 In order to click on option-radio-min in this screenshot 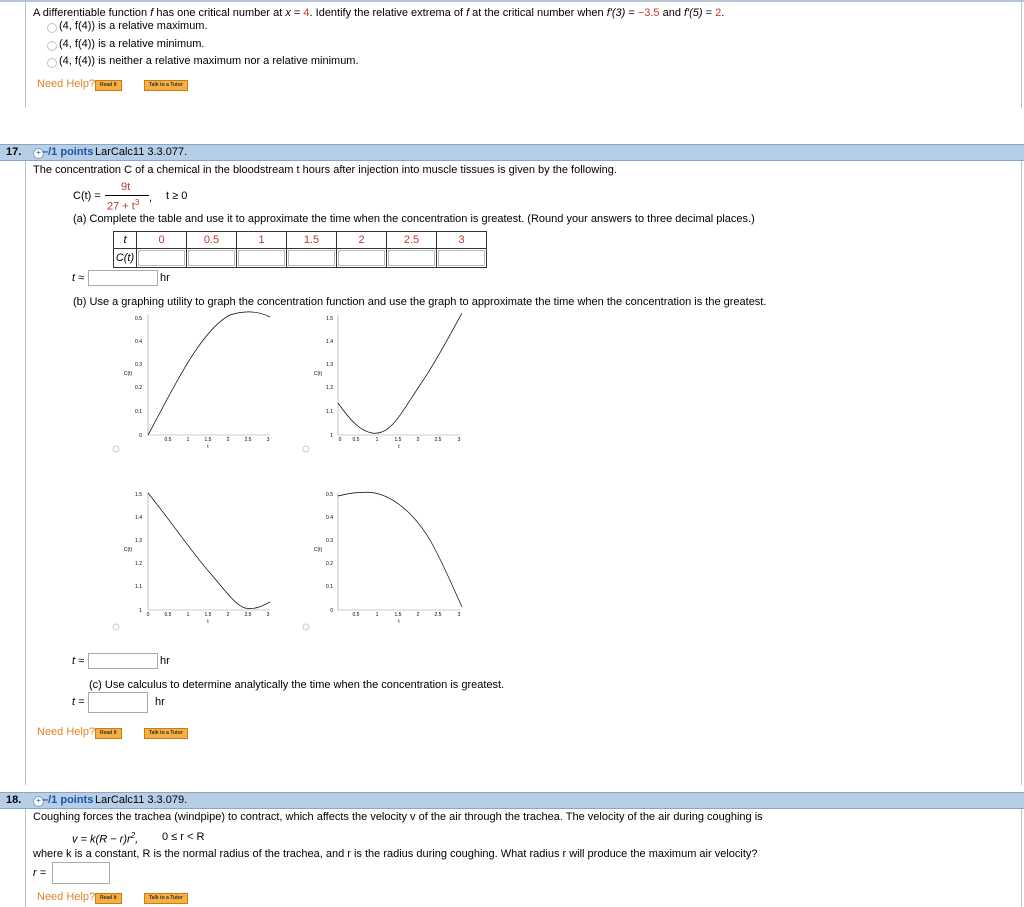, I will do `click(52, 46)`.